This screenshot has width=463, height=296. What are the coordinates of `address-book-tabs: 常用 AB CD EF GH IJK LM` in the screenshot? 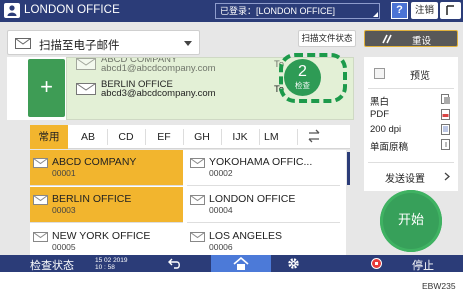 It's located at (190, 137).